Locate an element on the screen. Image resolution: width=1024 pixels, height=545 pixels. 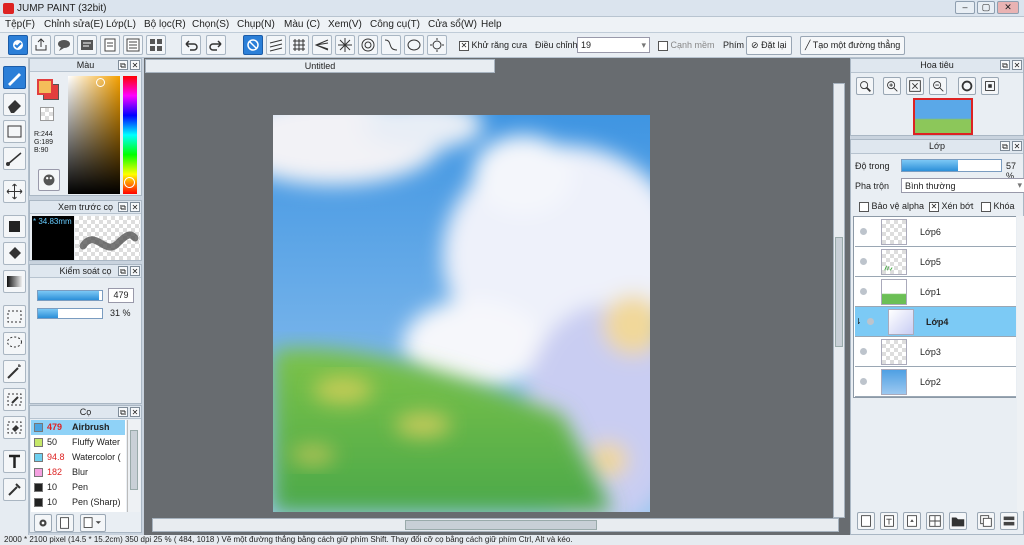
zoom-in-button is located at coordinates (892, 86).